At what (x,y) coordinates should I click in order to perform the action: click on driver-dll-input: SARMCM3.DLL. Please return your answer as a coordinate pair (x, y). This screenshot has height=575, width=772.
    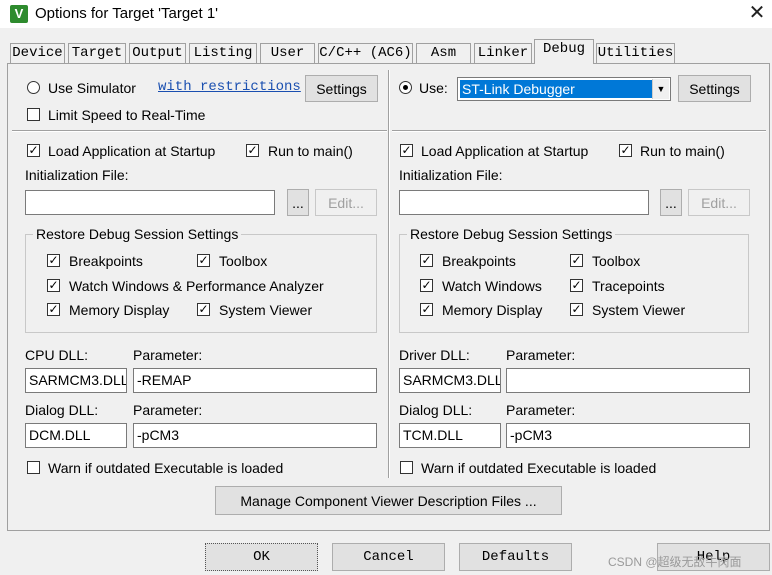
    Looking at the image, I should click on (450, 380).